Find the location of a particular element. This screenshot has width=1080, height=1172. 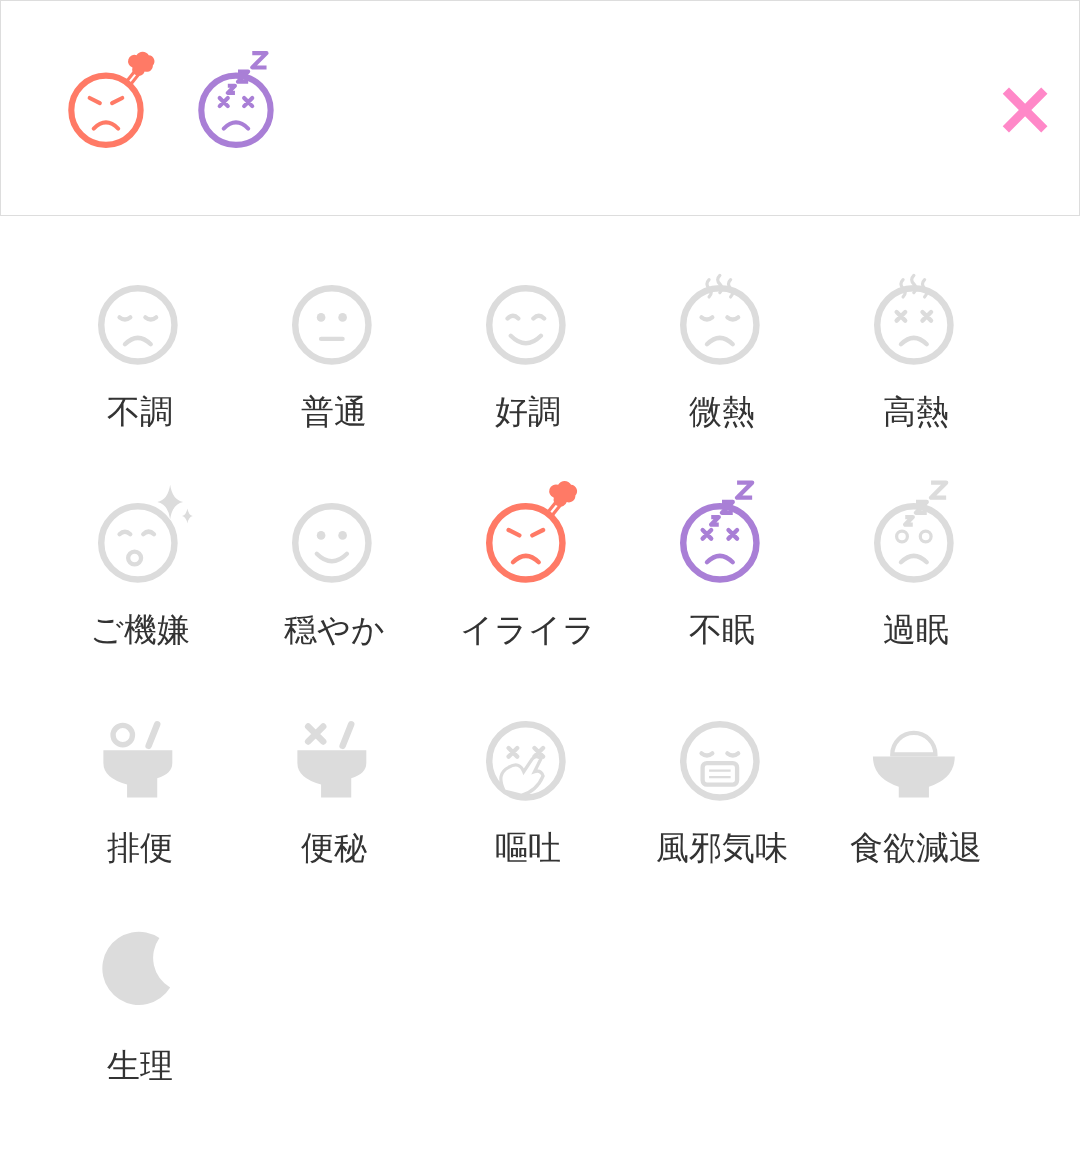

symptom-option: 食欲減退 is located at coordinates (916, 801).